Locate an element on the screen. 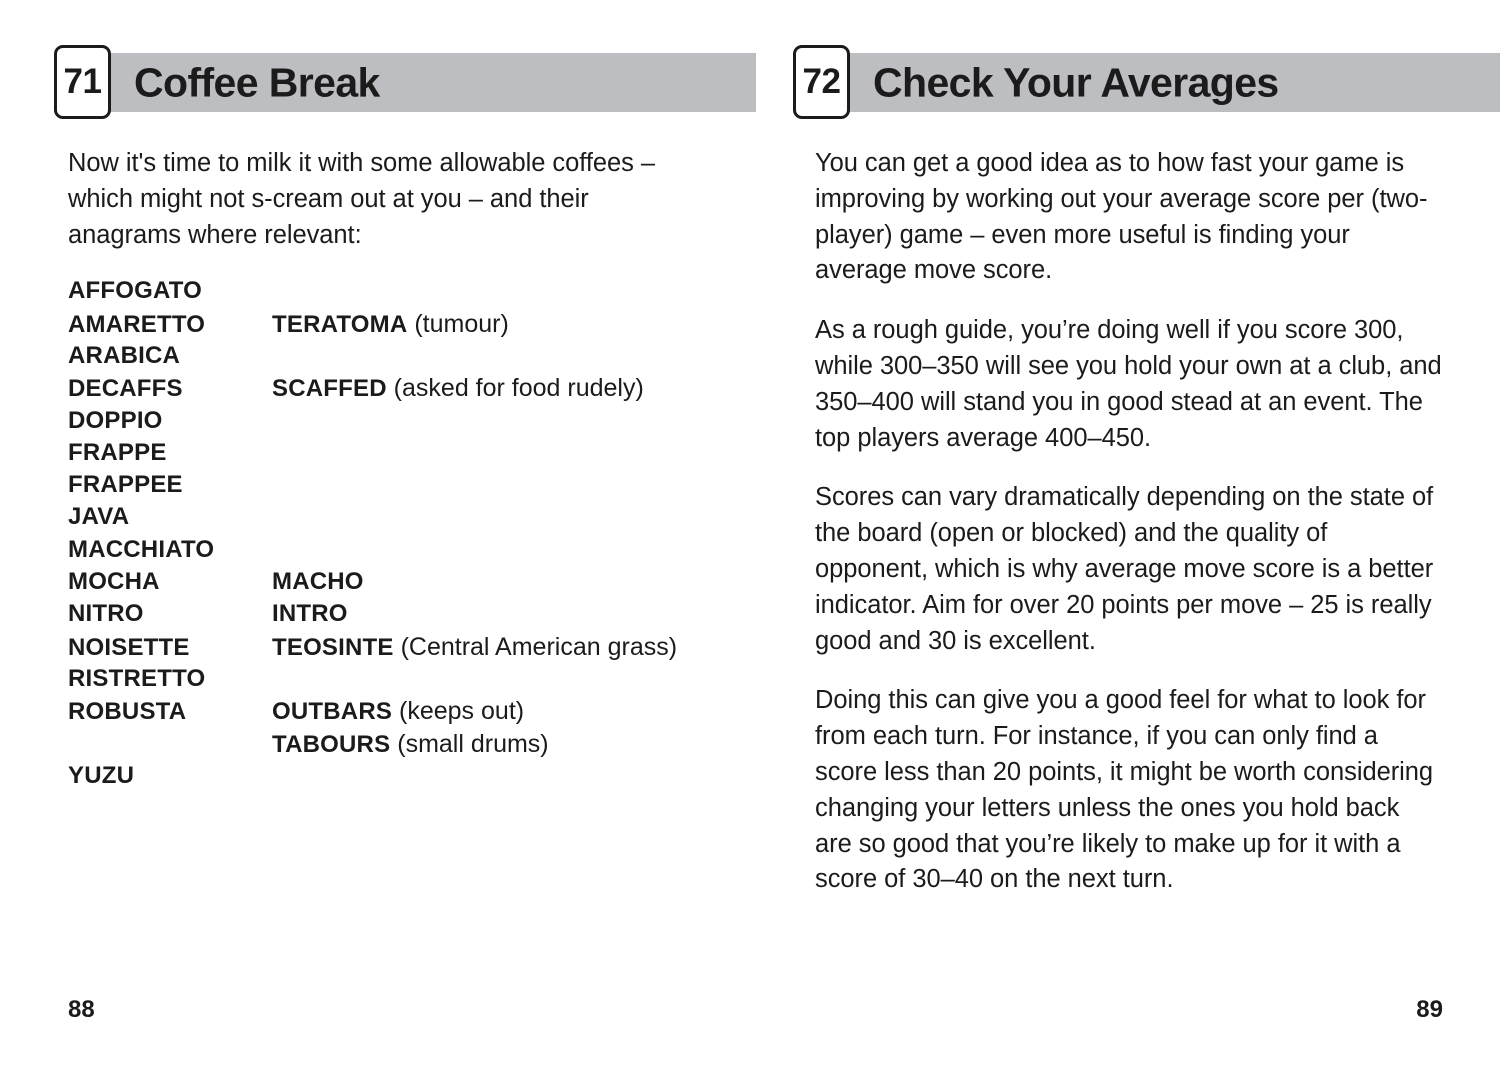 Image resolution: width=1500 pixels, height=1068 pixels. anagram-column: TEOSINTE (Central American grass) is located at coordinates (490, 649).